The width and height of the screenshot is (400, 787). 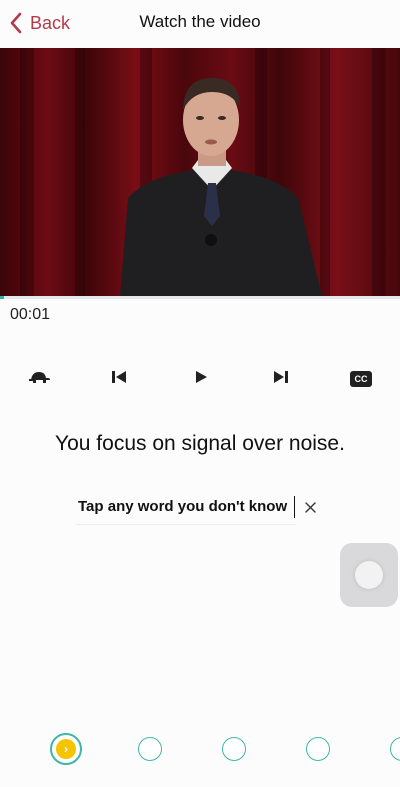 What do you see at coordinates (200, 750) in the screenshot?
I see `step-pagination: ›` at bounding box center [200, 750].